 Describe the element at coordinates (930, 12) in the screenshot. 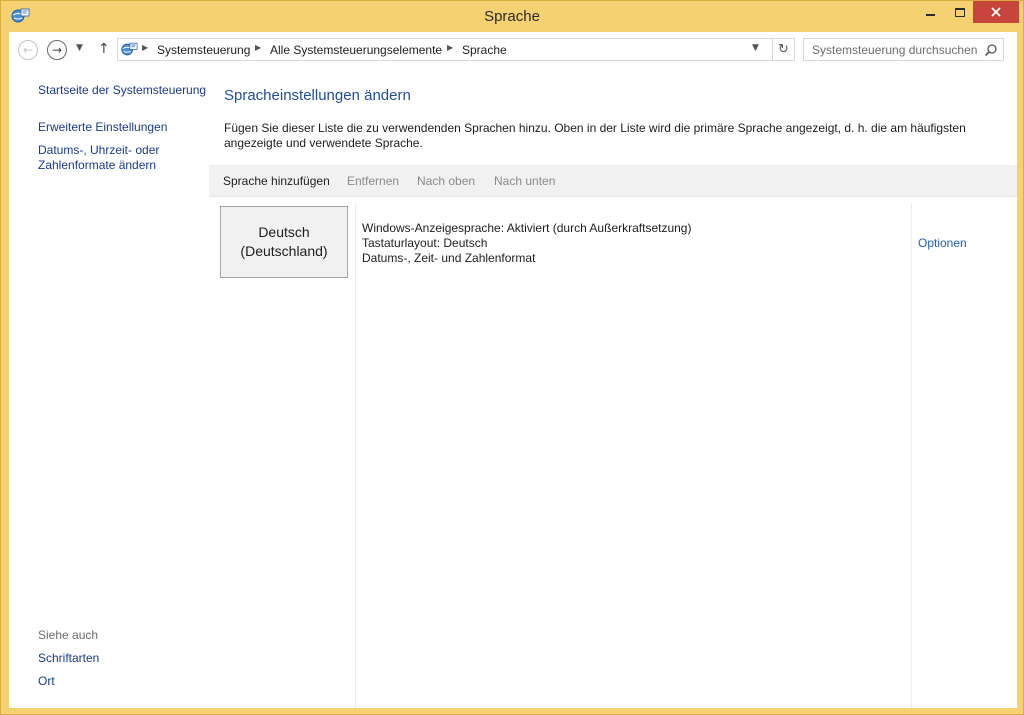

I see `minimize-button` at that location.